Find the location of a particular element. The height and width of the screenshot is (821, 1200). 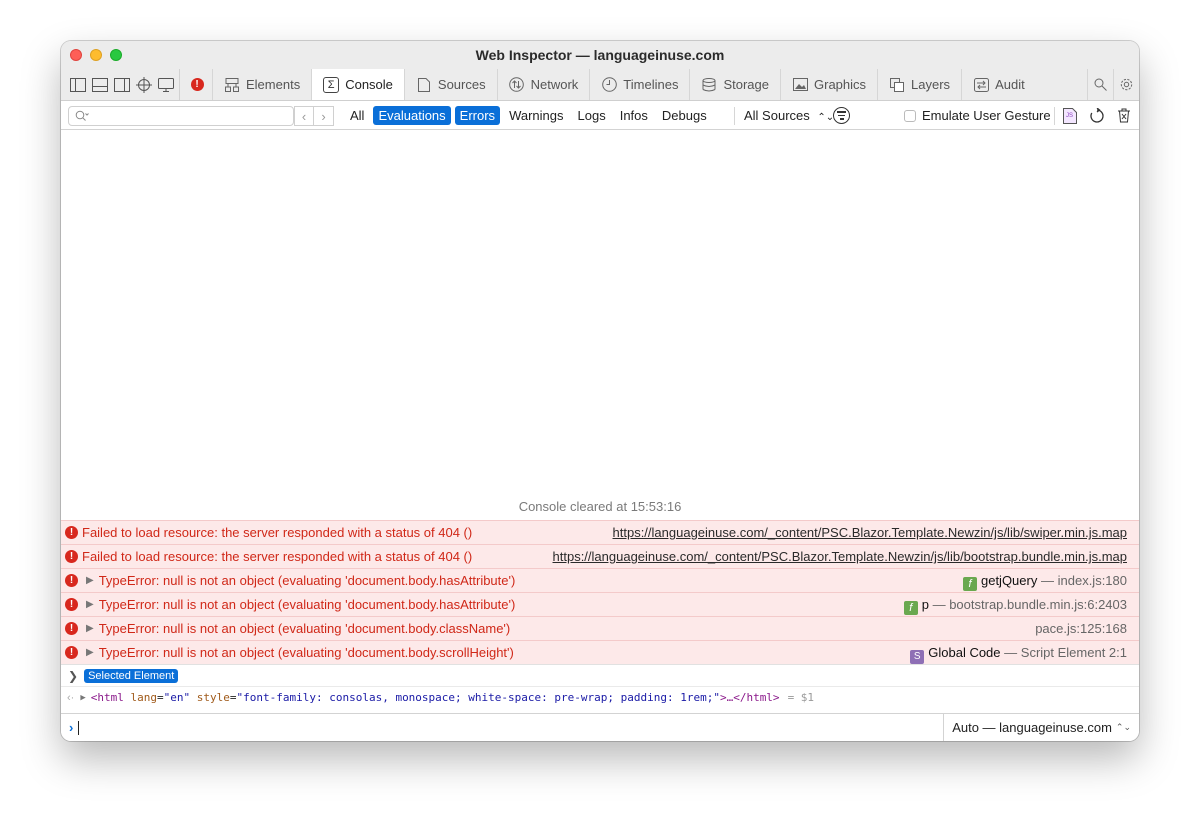

elements-icon is located at coordinates (232, 85).